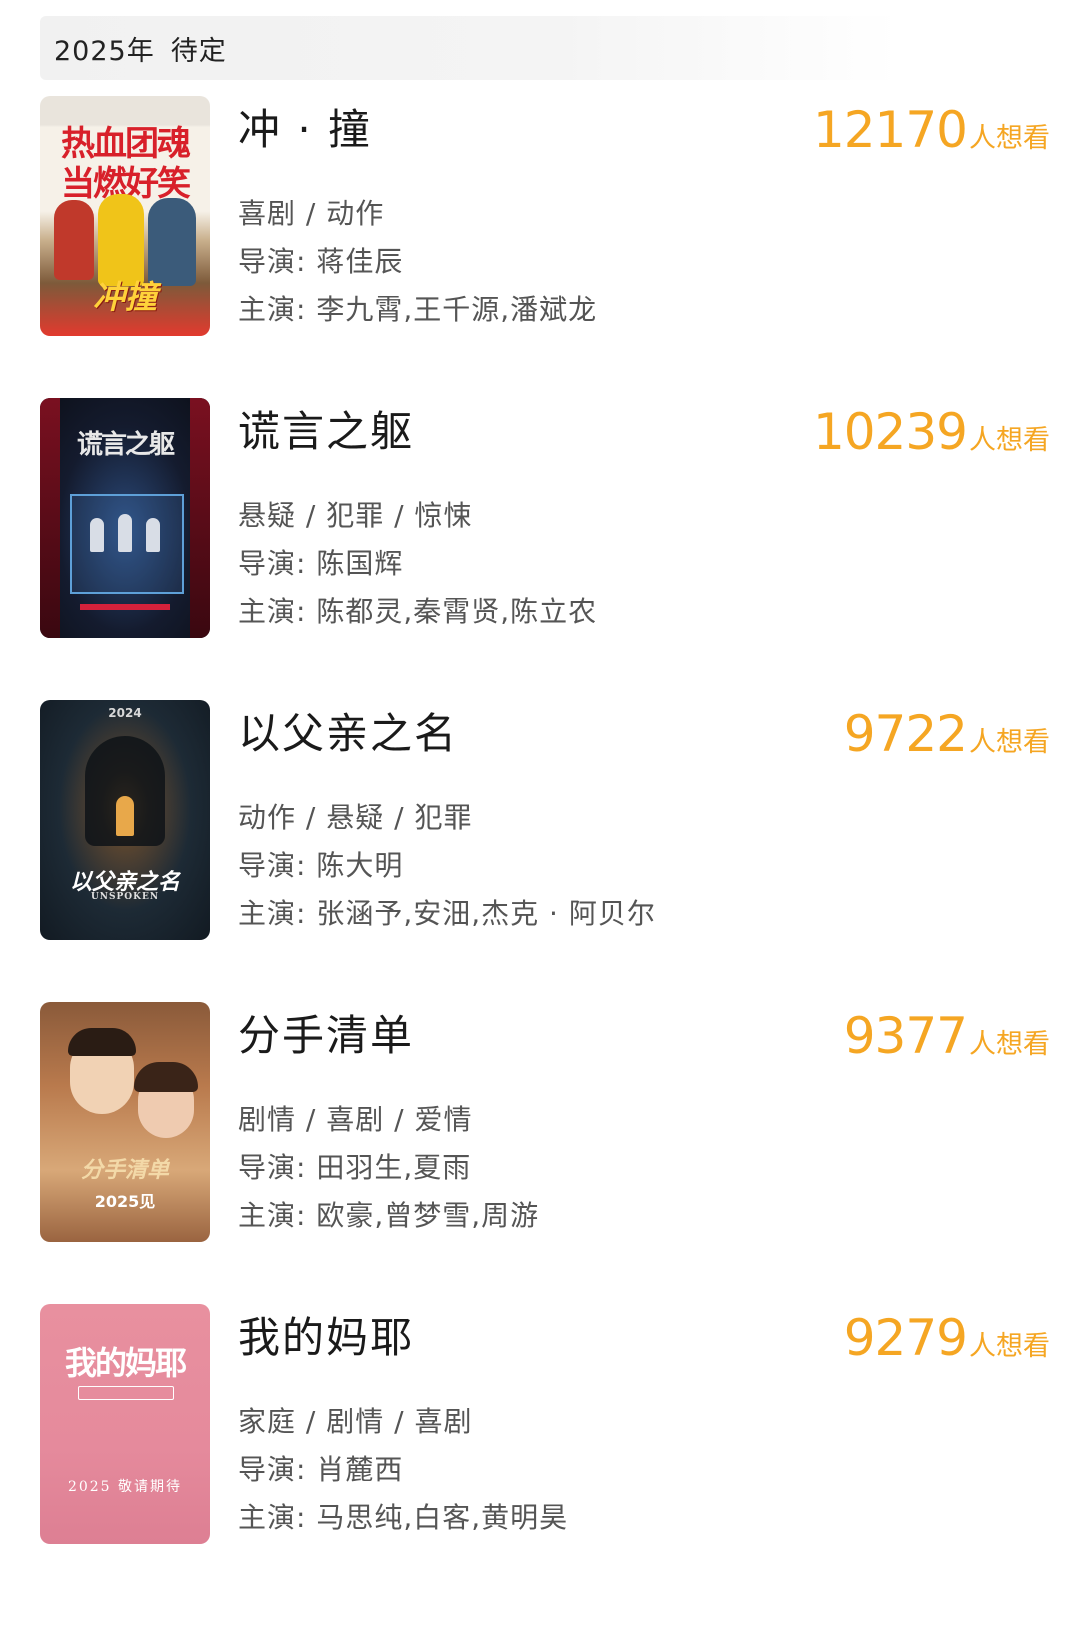 This screenshot has width=1080, height=1638. What do you see at coordinates (124, 1170) in the screenshot?
I see `poster-logo: 分手清单` at bounding box center [124, 1170].